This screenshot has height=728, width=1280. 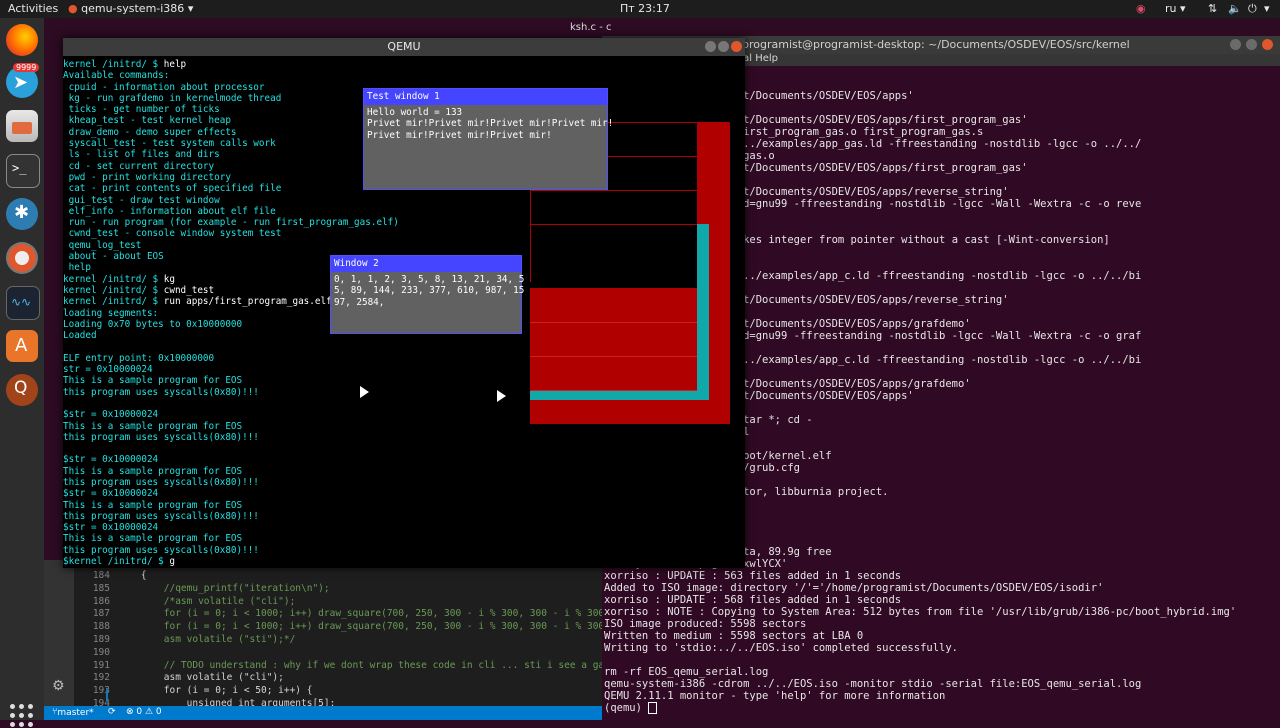 What do you see at coordinates (645, 8) in the screenshot?
I see `clock: Пт 23:17` at bounding box center [645, 8].